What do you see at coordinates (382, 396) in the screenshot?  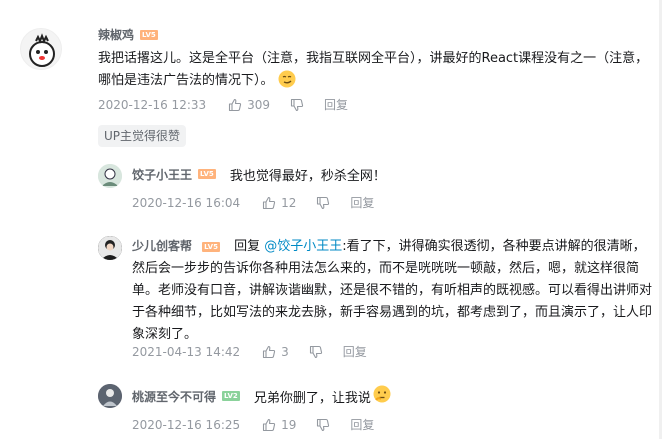 I see `thinking-emoji-icon` at bounding box center [382, 396].